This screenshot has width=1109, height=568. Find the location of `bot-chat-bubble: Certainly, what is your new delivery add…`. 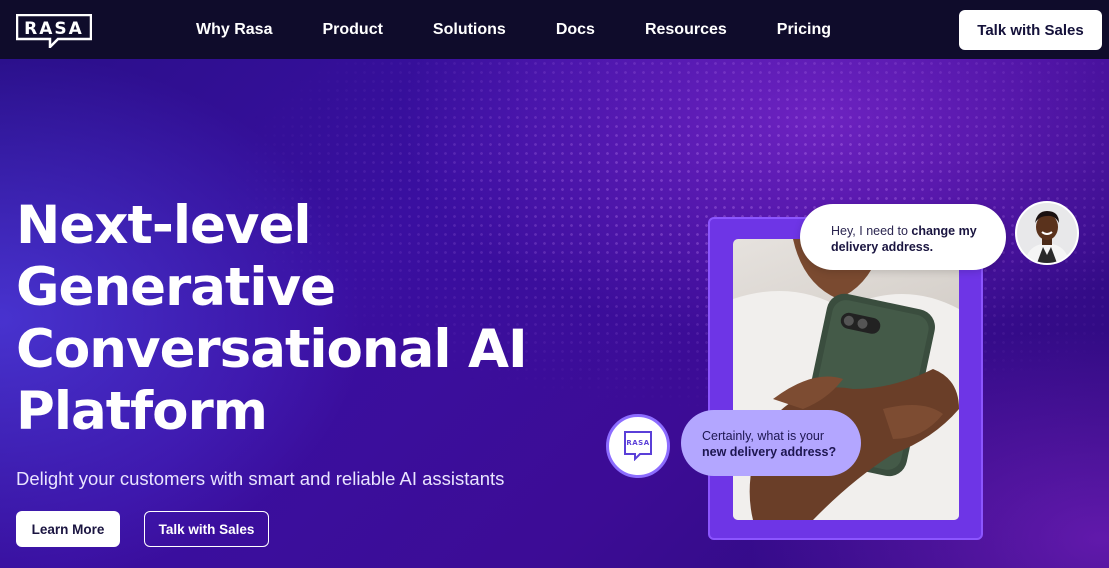

bot-chat-bubble: Certainly, what is your new delivery add… is located at coordinates (771, 443).